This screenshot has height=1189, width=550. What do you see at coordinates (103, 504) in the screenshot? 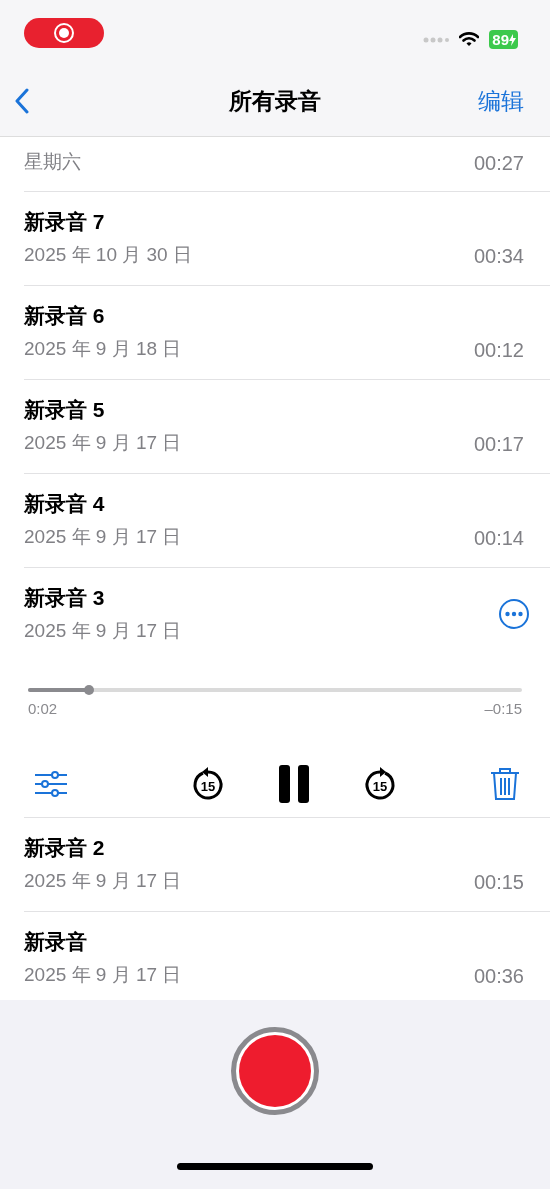
I see `recording-title: 新录音 4` at bounding box center [103, 504].